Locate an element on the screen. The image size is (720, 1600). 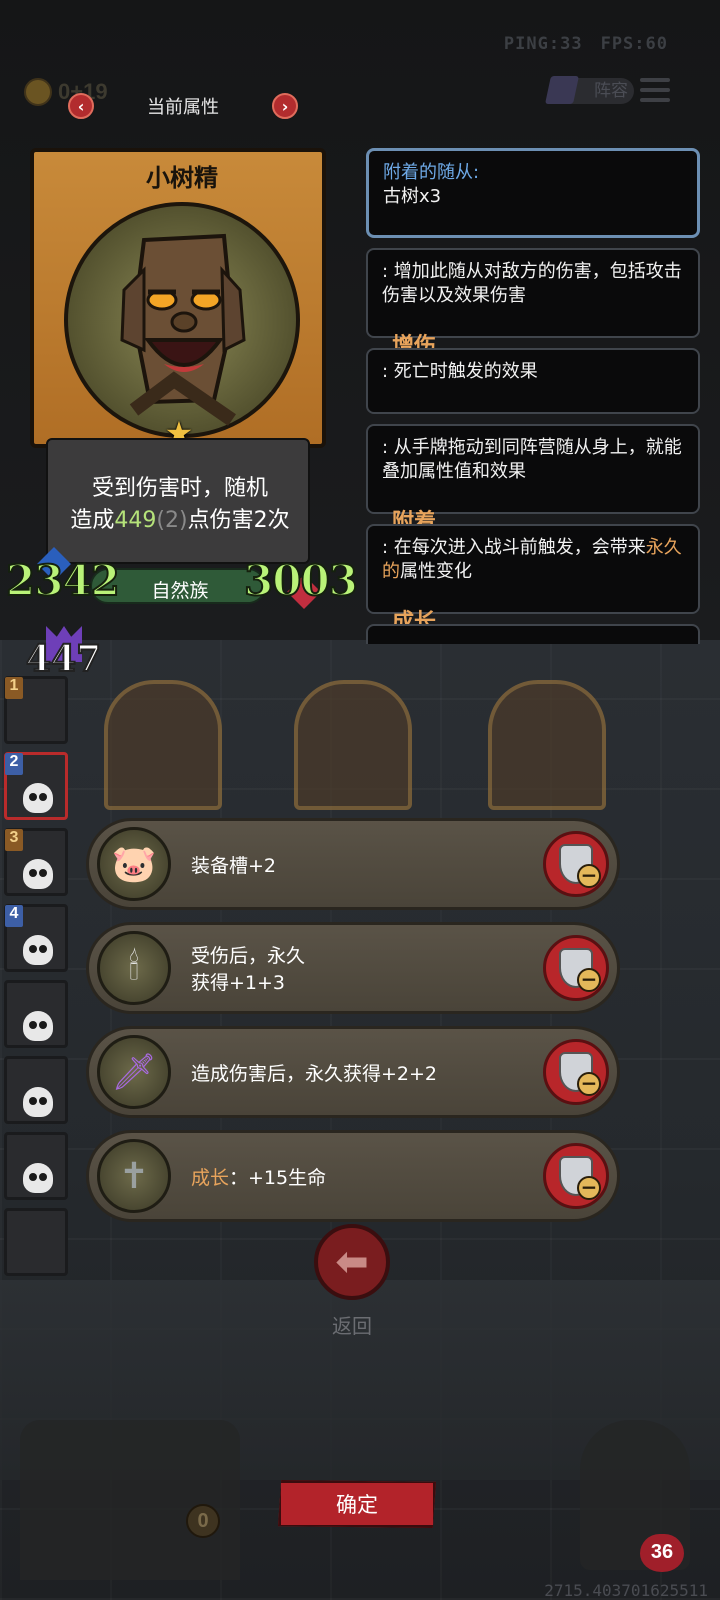
equipment-row: 🐷 装备槽+2 − is located at coordinates (353, 864).